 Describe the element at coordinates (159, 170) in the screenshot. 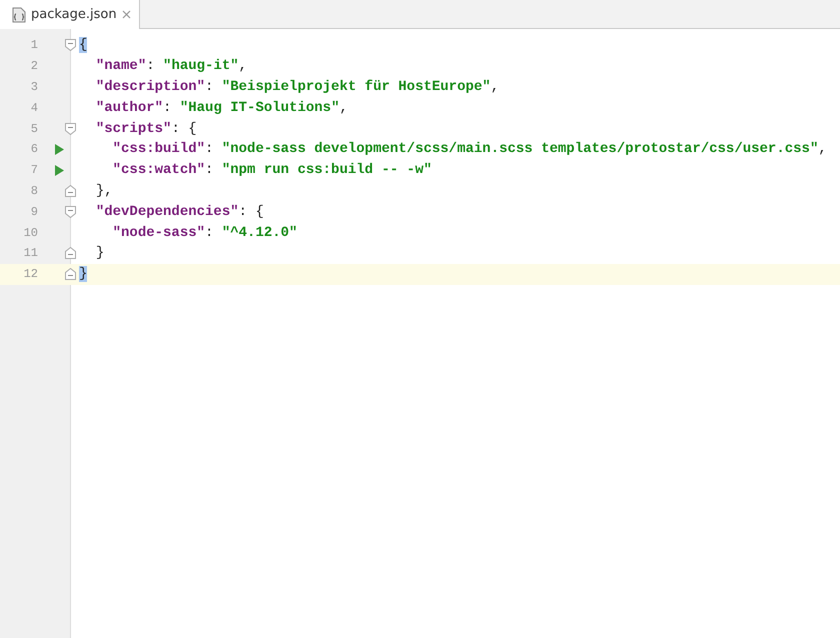

I see `json-key: "css:watch"` at that location.